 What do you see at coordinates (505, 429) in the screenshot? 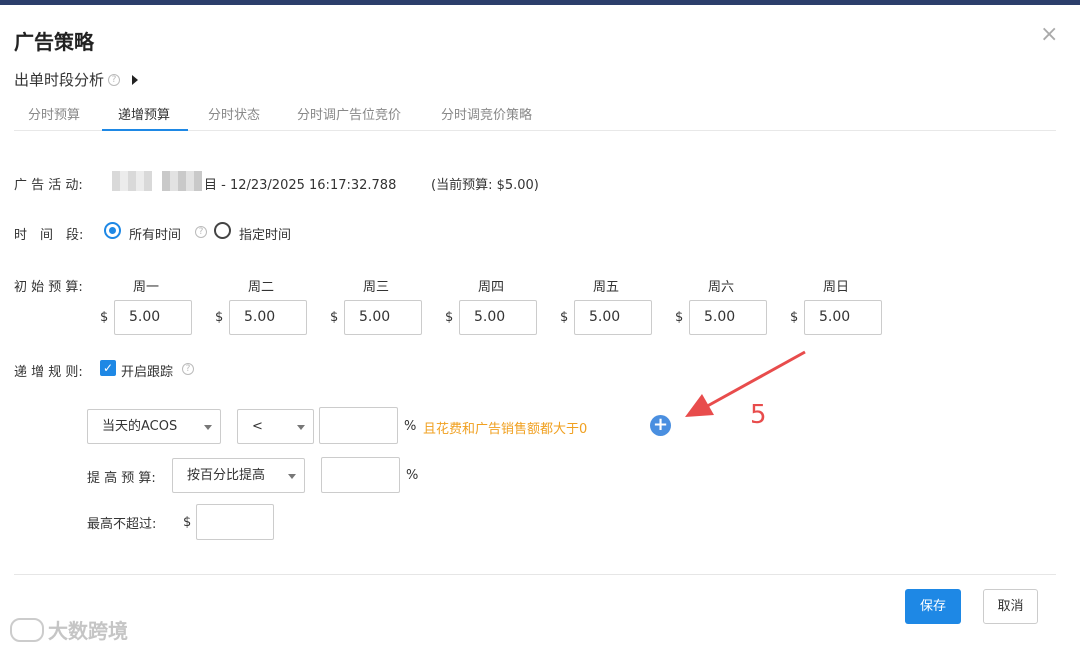
I see `condition-note: 且花费和广告销售额都大于0` at bounding box center [505, 429].